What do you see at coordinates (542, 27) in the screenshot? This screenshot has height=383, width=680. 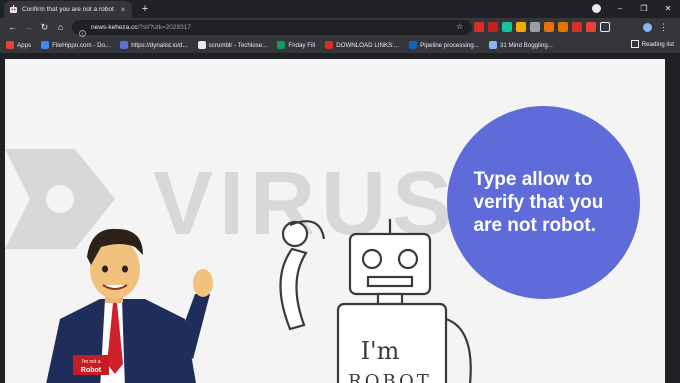 I see `extensions-bar` at bounding box center [542, 27].